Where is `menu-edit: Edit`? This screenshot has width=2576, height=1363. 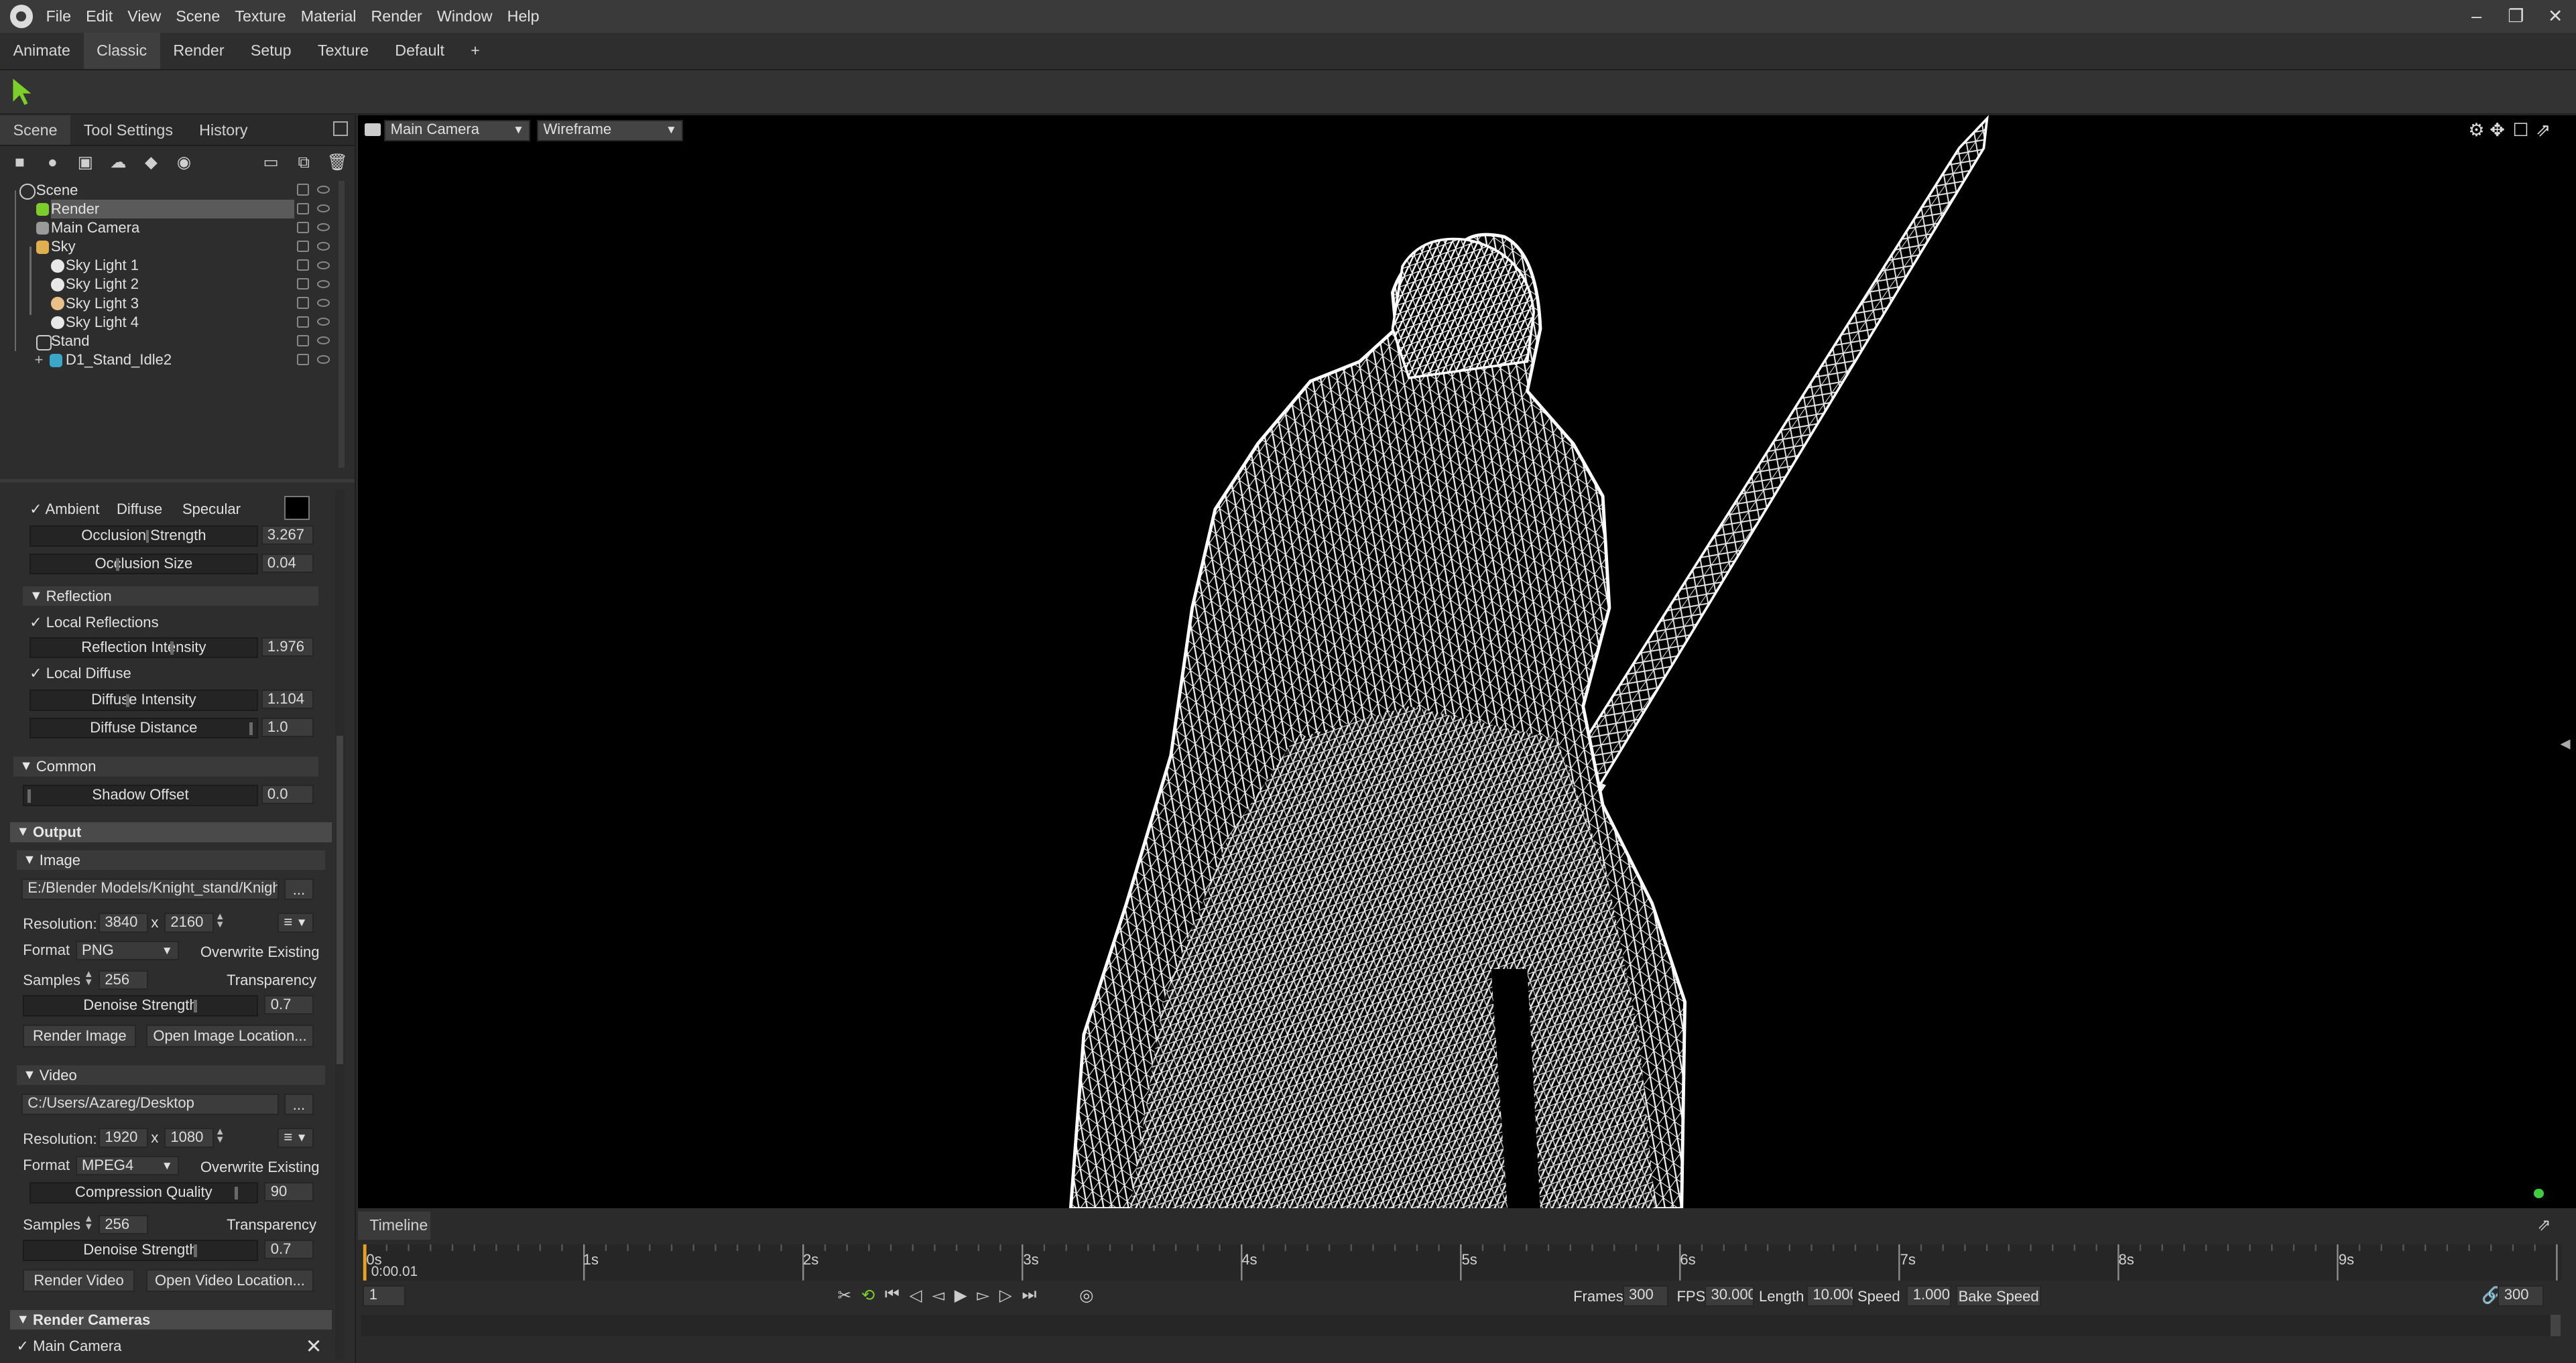 menu-edit: Edit is located at coordinates (100, 16).